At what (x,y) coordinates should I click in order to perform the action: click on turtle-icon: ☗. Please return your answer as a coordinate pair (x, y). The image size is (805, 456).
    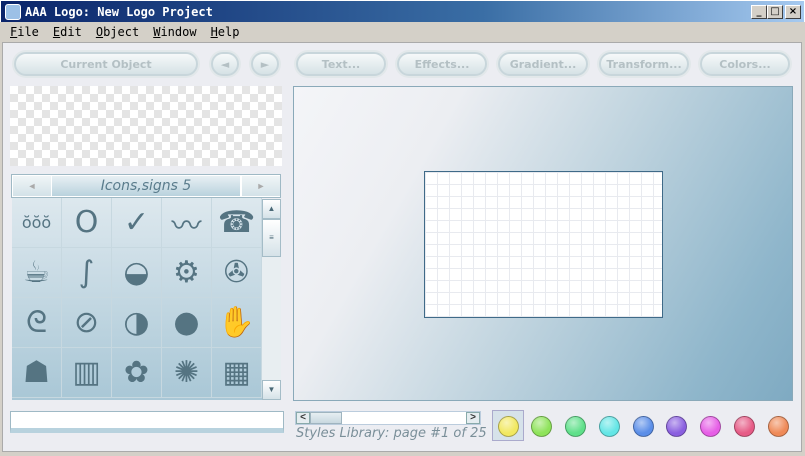
    Looking at the image, I should click on (37, 373).